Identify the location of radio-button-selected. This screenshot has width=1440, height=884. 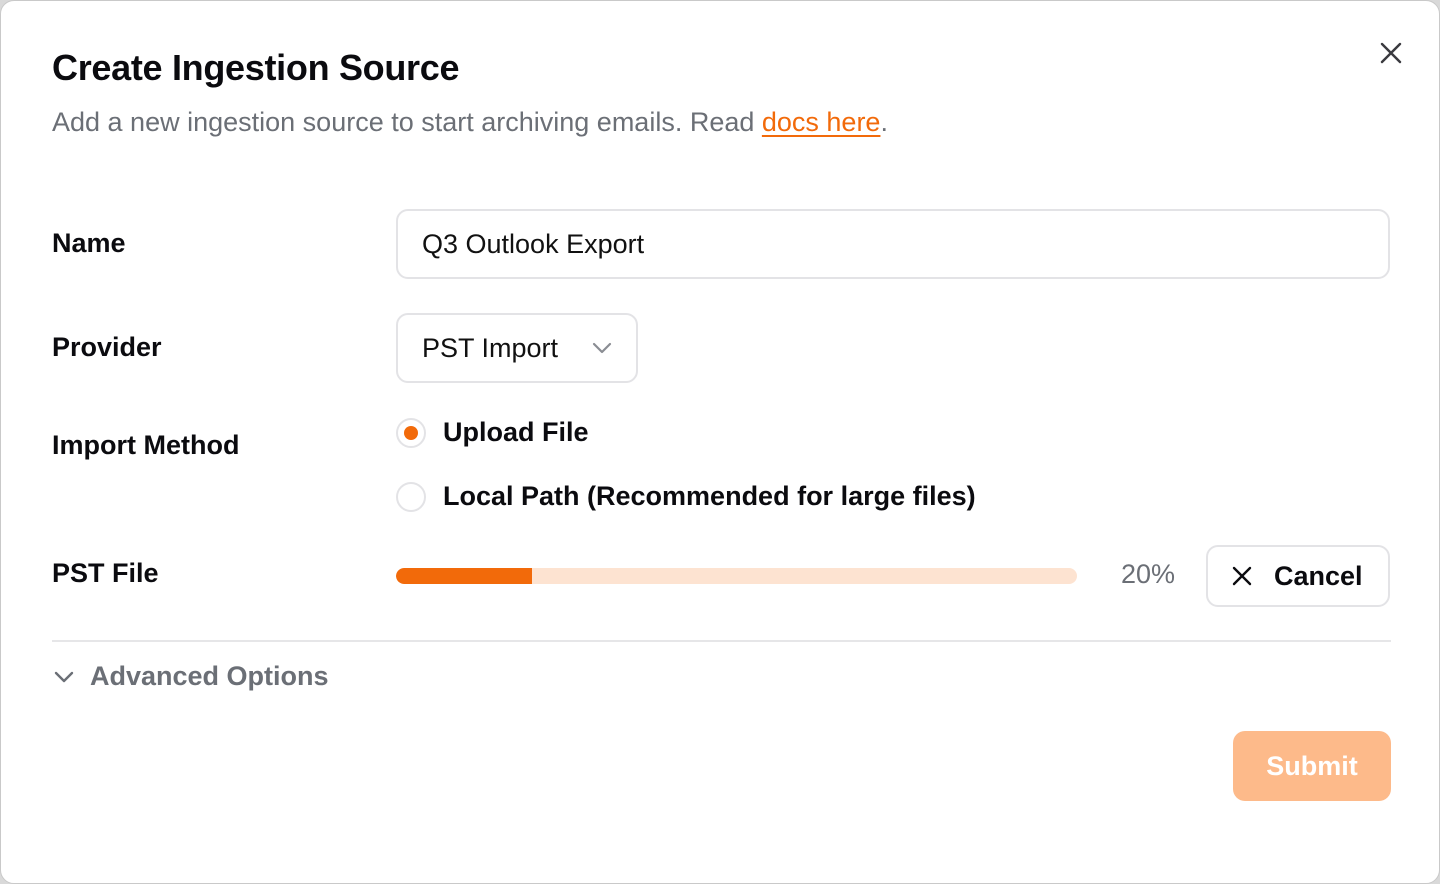
(411, 432).